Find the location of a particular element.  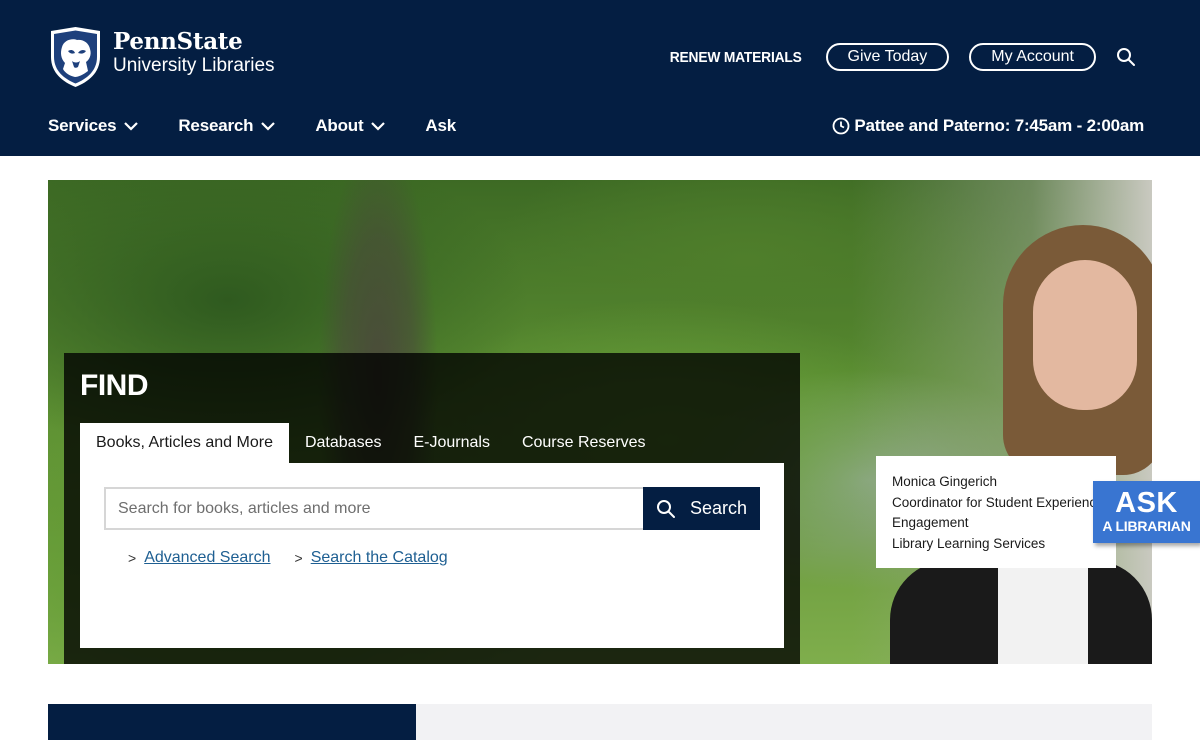

ask-label: ASK is located at coordinates (1146, 503).